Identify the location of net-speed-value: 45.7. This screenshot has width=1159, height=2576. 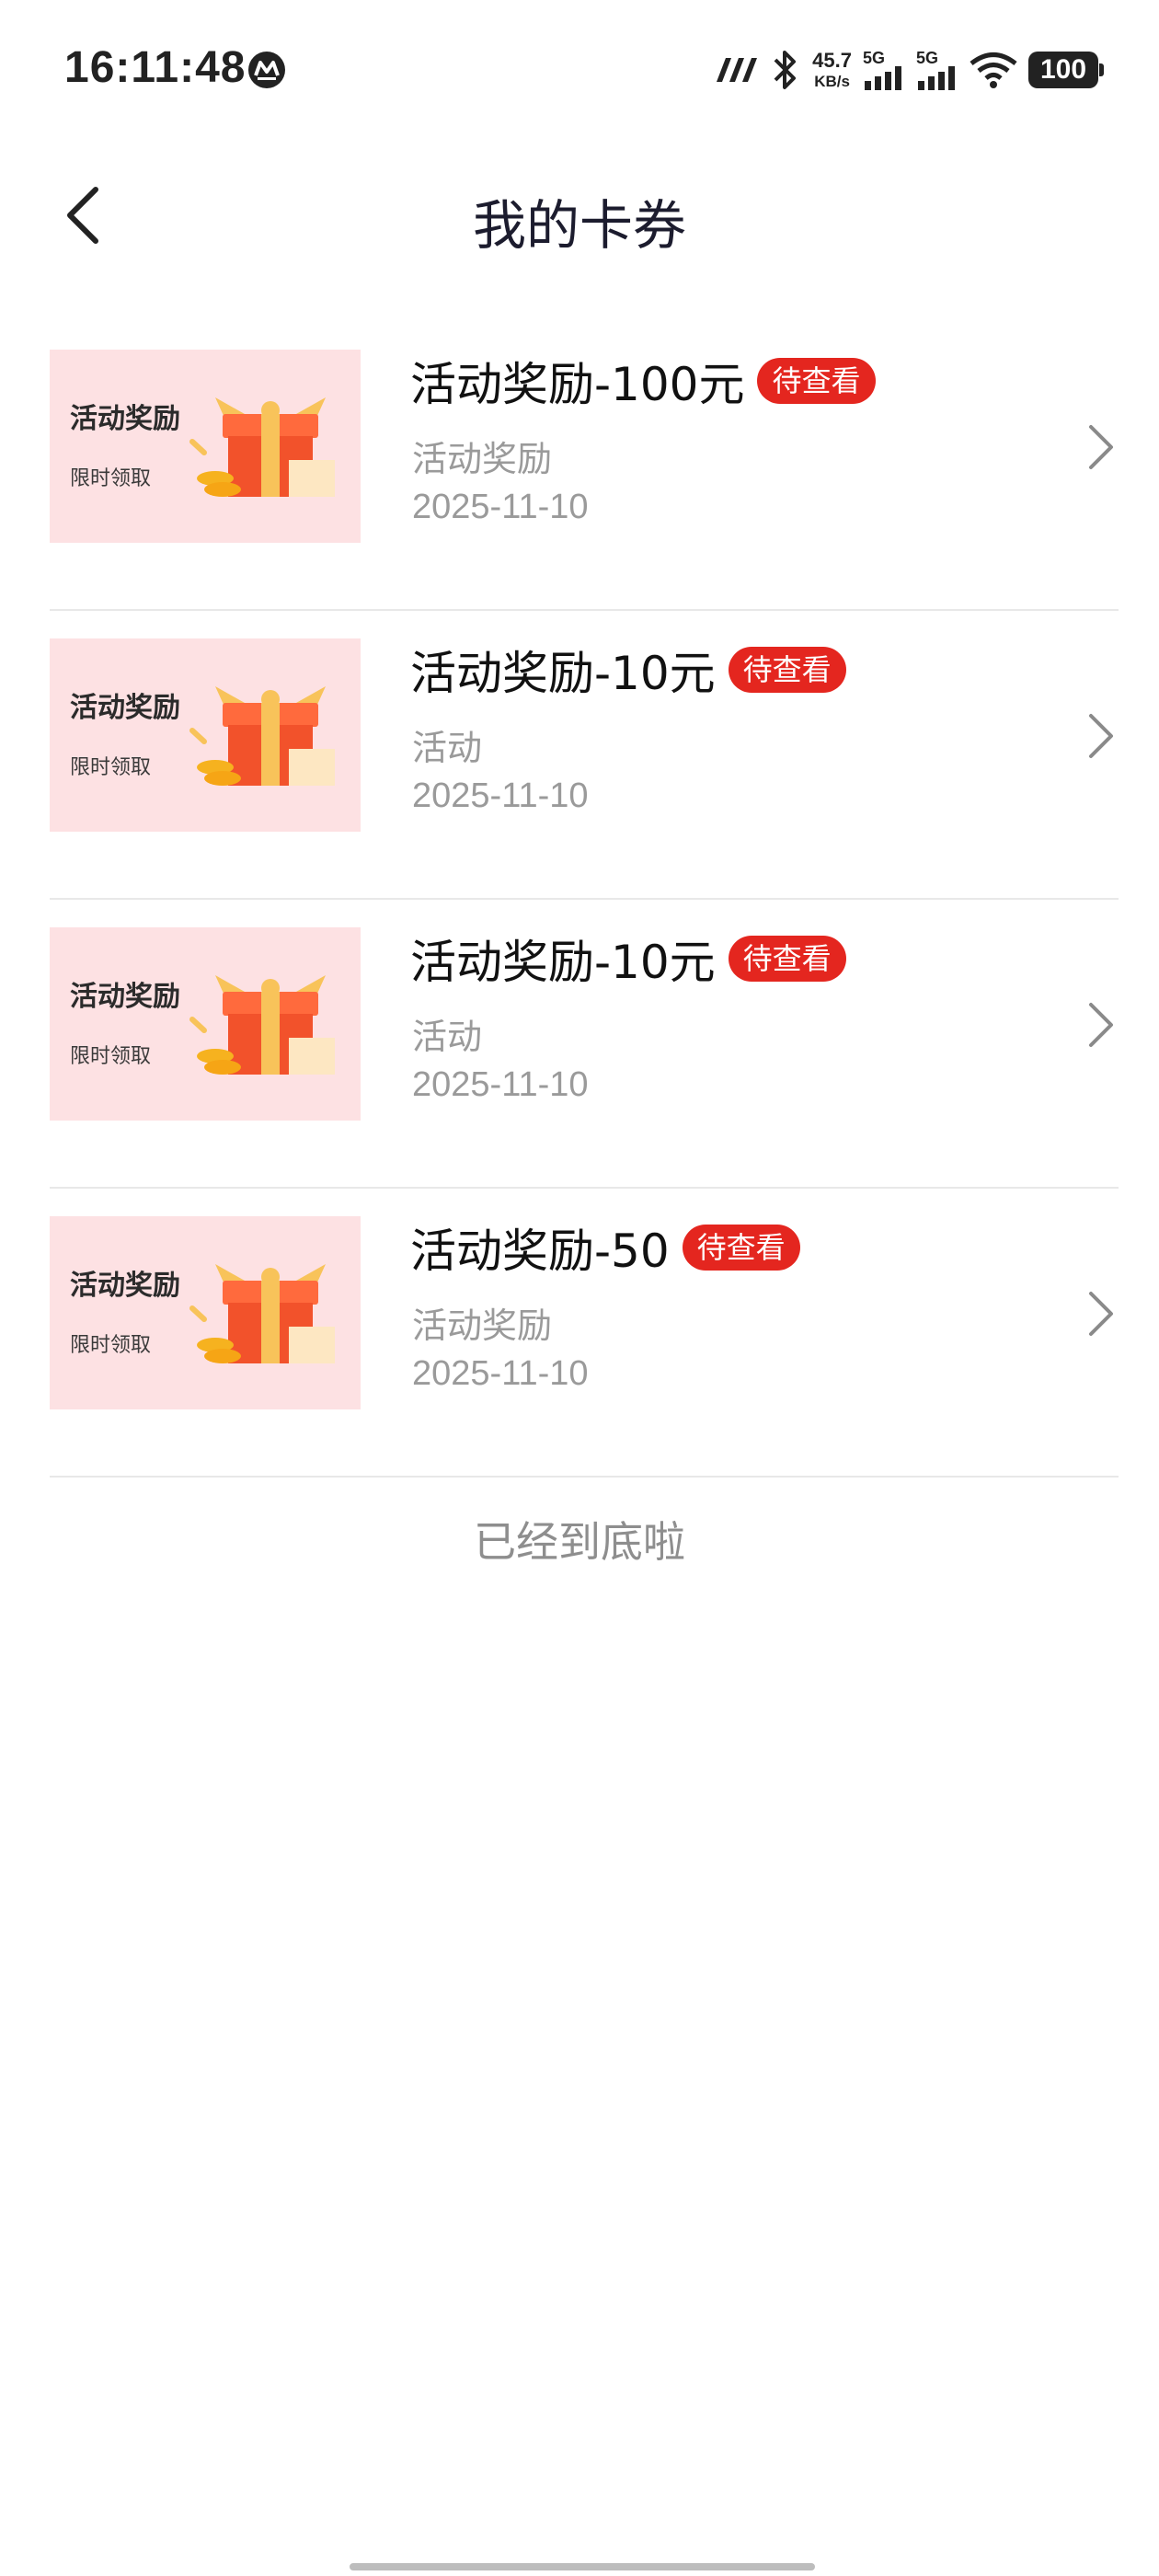
(832, 60).